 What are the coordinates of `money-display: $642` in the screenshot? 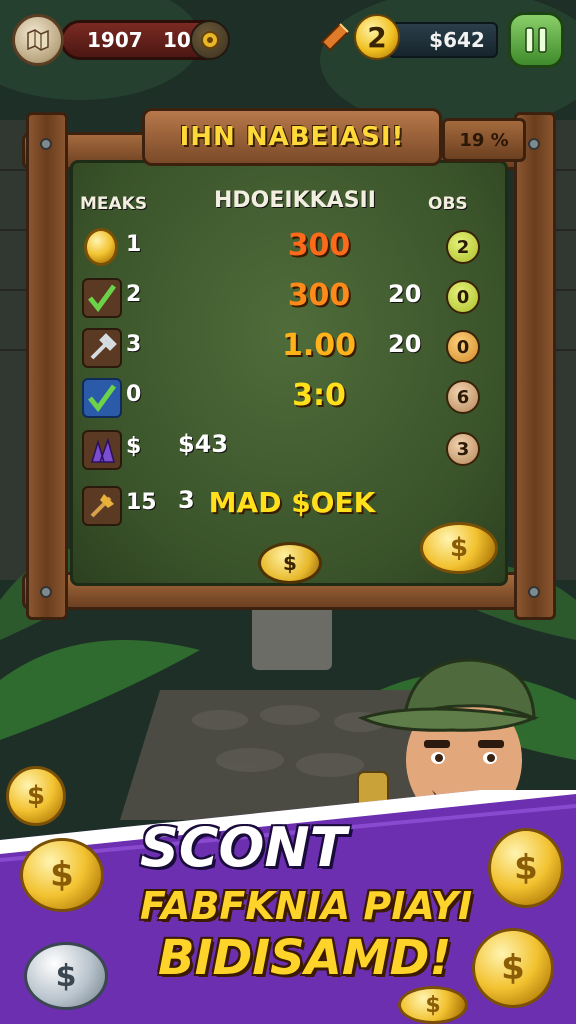 It's located at (443, 40).